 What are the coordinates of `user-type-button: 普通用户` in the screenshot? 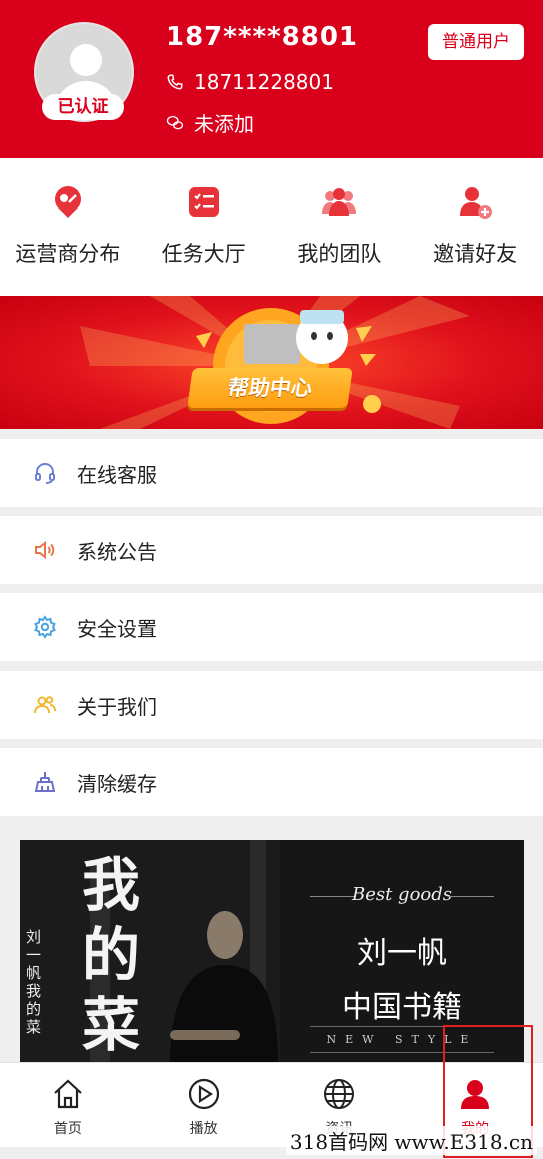 It's located at (476, 42).